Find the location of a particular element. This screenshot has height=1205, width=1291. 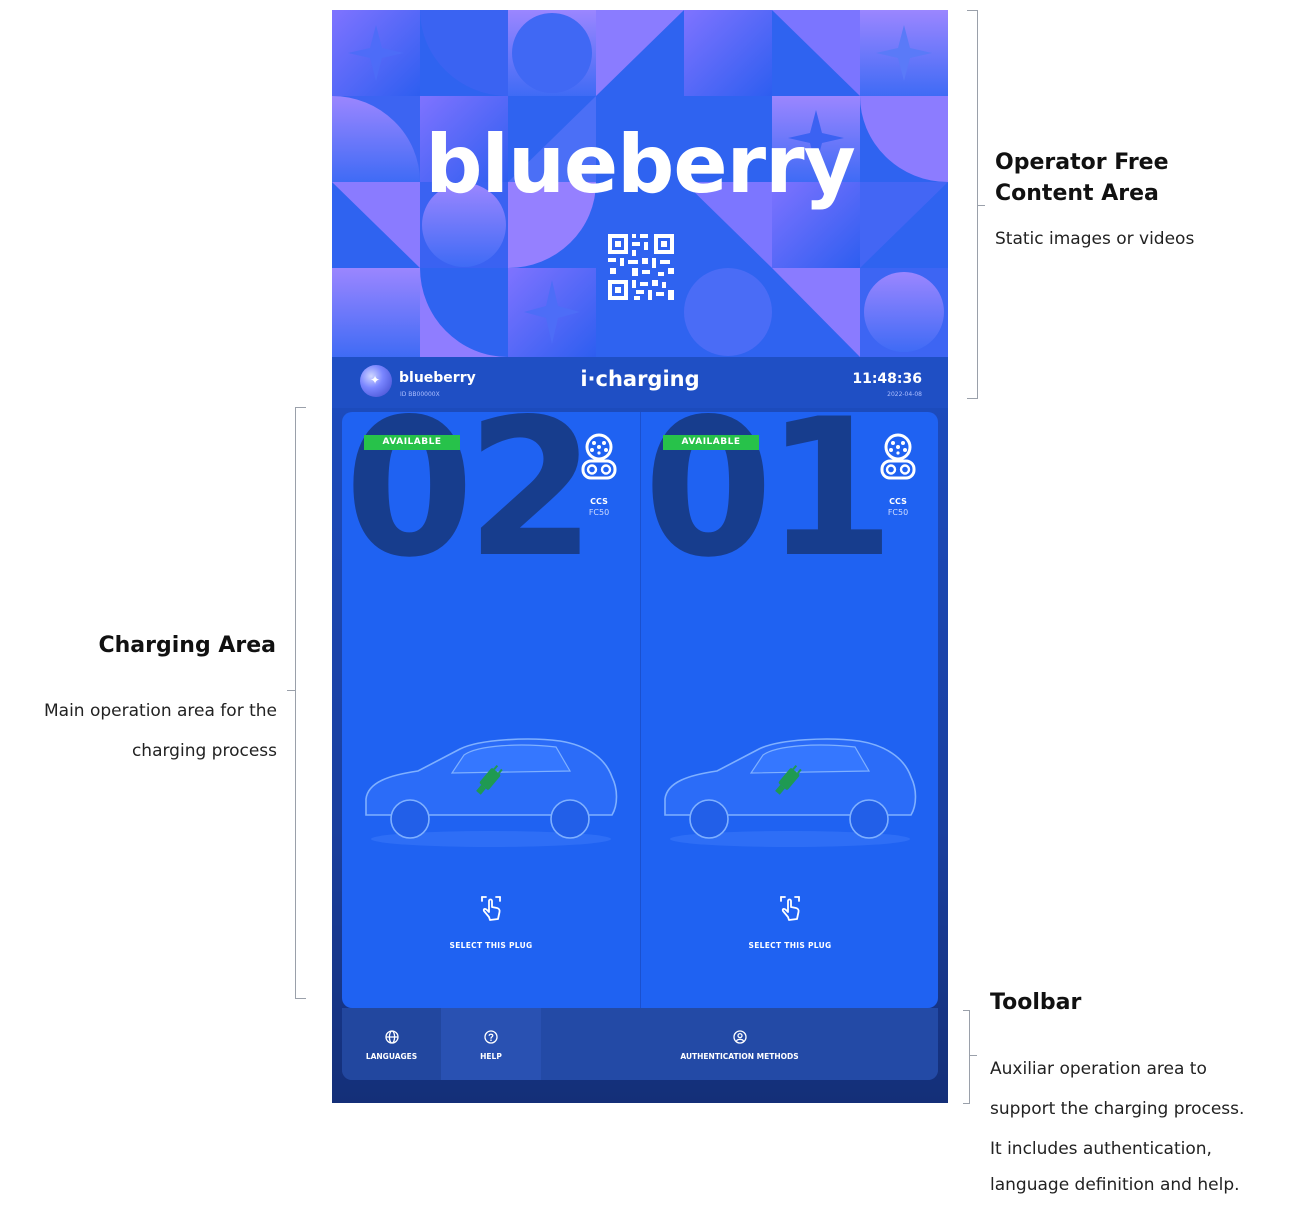

plug-panel-01: 01 AVAILABLE CCS FC50 SELECT THIS PLUG is located at coordinates (789, 710).